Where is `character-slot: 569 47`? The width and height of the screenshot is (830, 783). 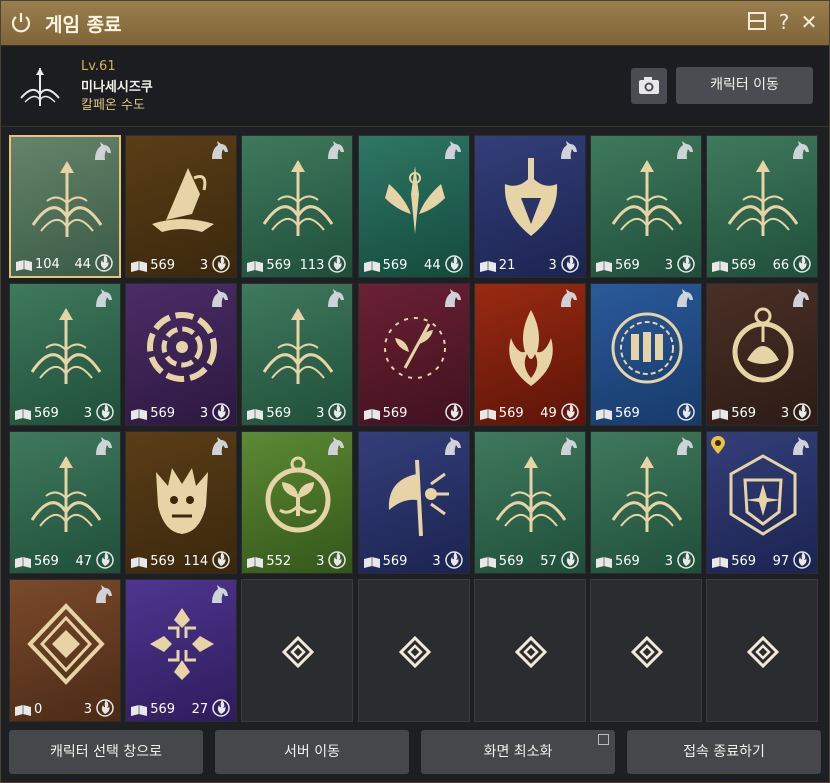
character-slot: 569 47 is located at coordinates (65, 502).